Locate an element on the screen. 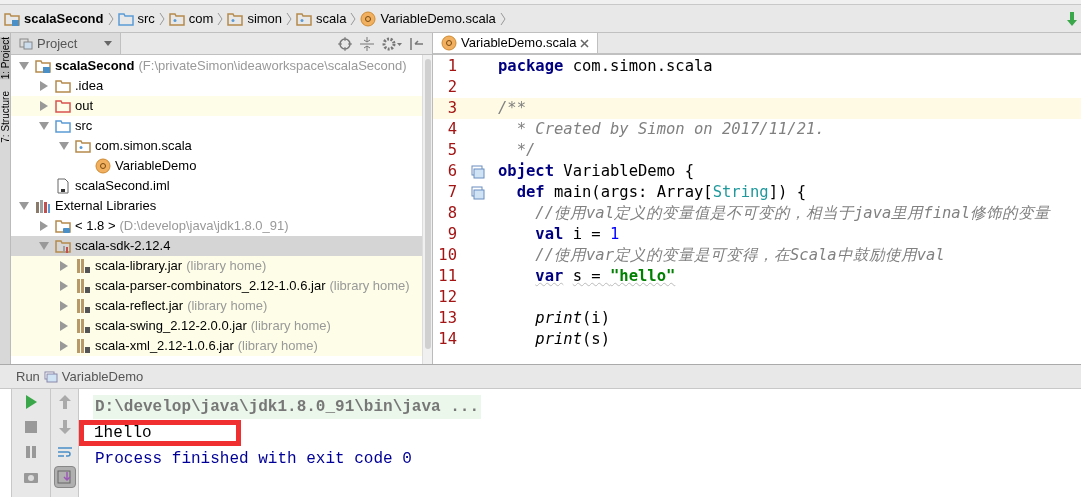  tree-item-label: < 1.8 > is located at coordinates (95, 226).